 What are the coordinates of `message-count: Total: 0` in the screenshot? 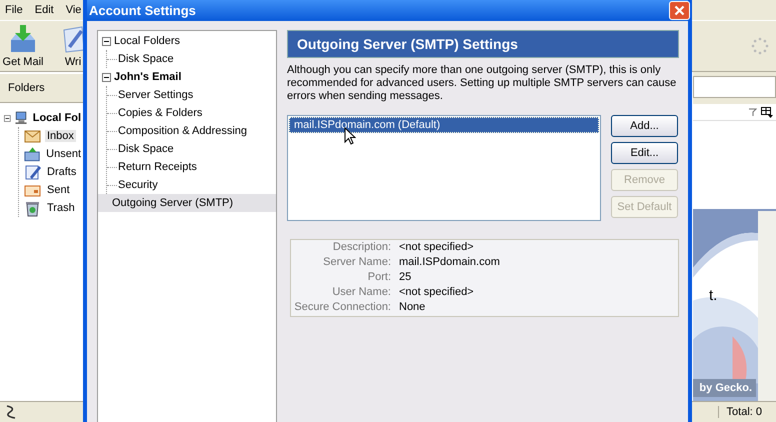 It's located at (740, 412).